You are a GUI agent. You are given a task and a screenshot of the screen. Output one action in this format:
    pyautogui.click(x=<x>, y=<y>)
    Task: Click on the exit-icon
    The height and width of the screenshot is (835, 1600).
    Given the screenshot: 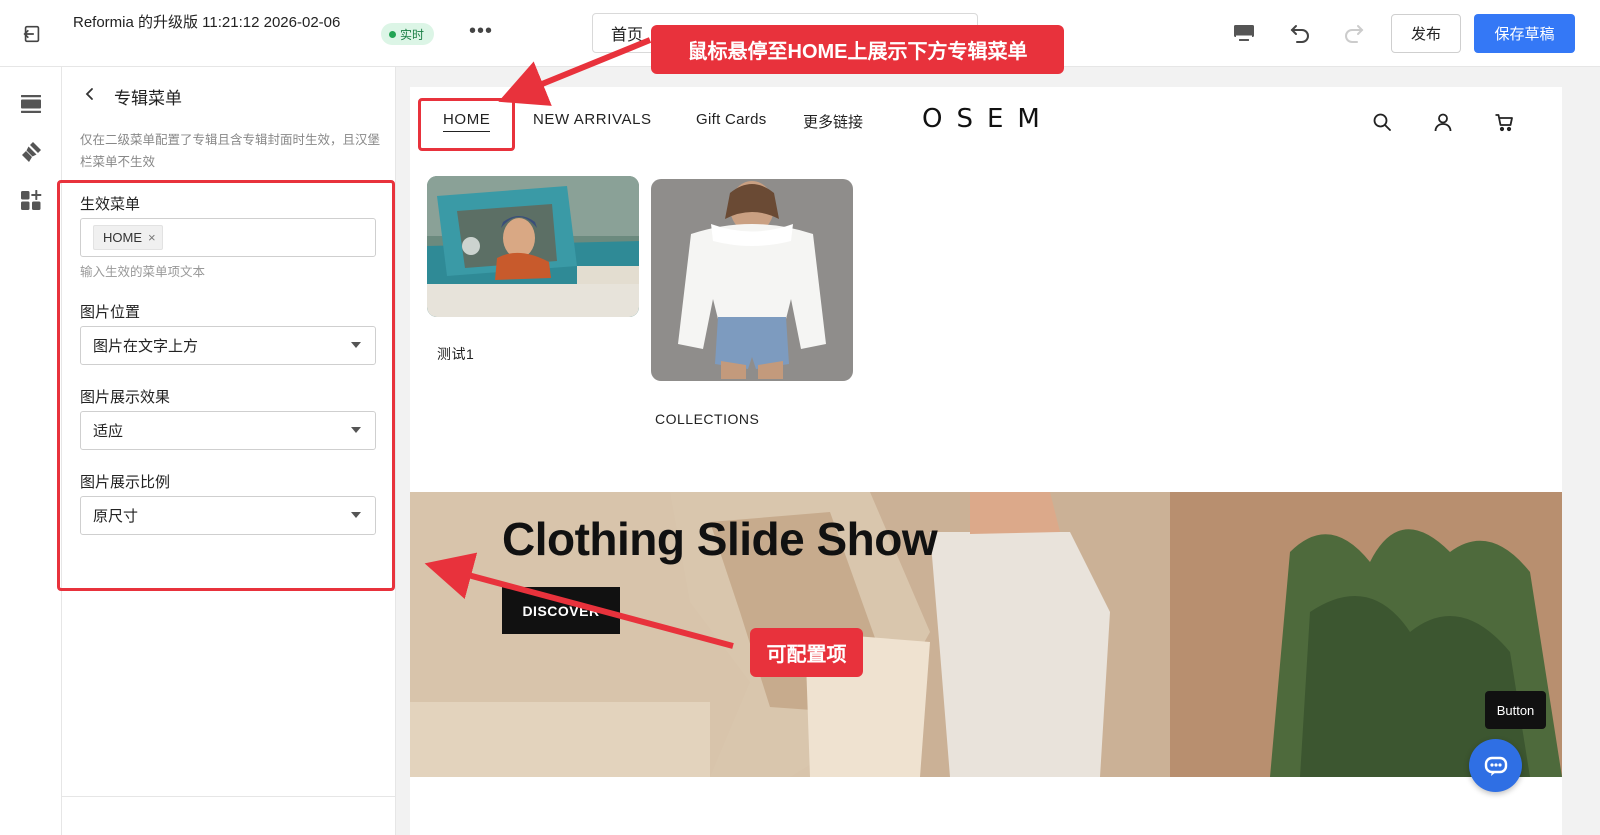 What is the action you would take?
    pyautogui.click(x=31, y=34)
    